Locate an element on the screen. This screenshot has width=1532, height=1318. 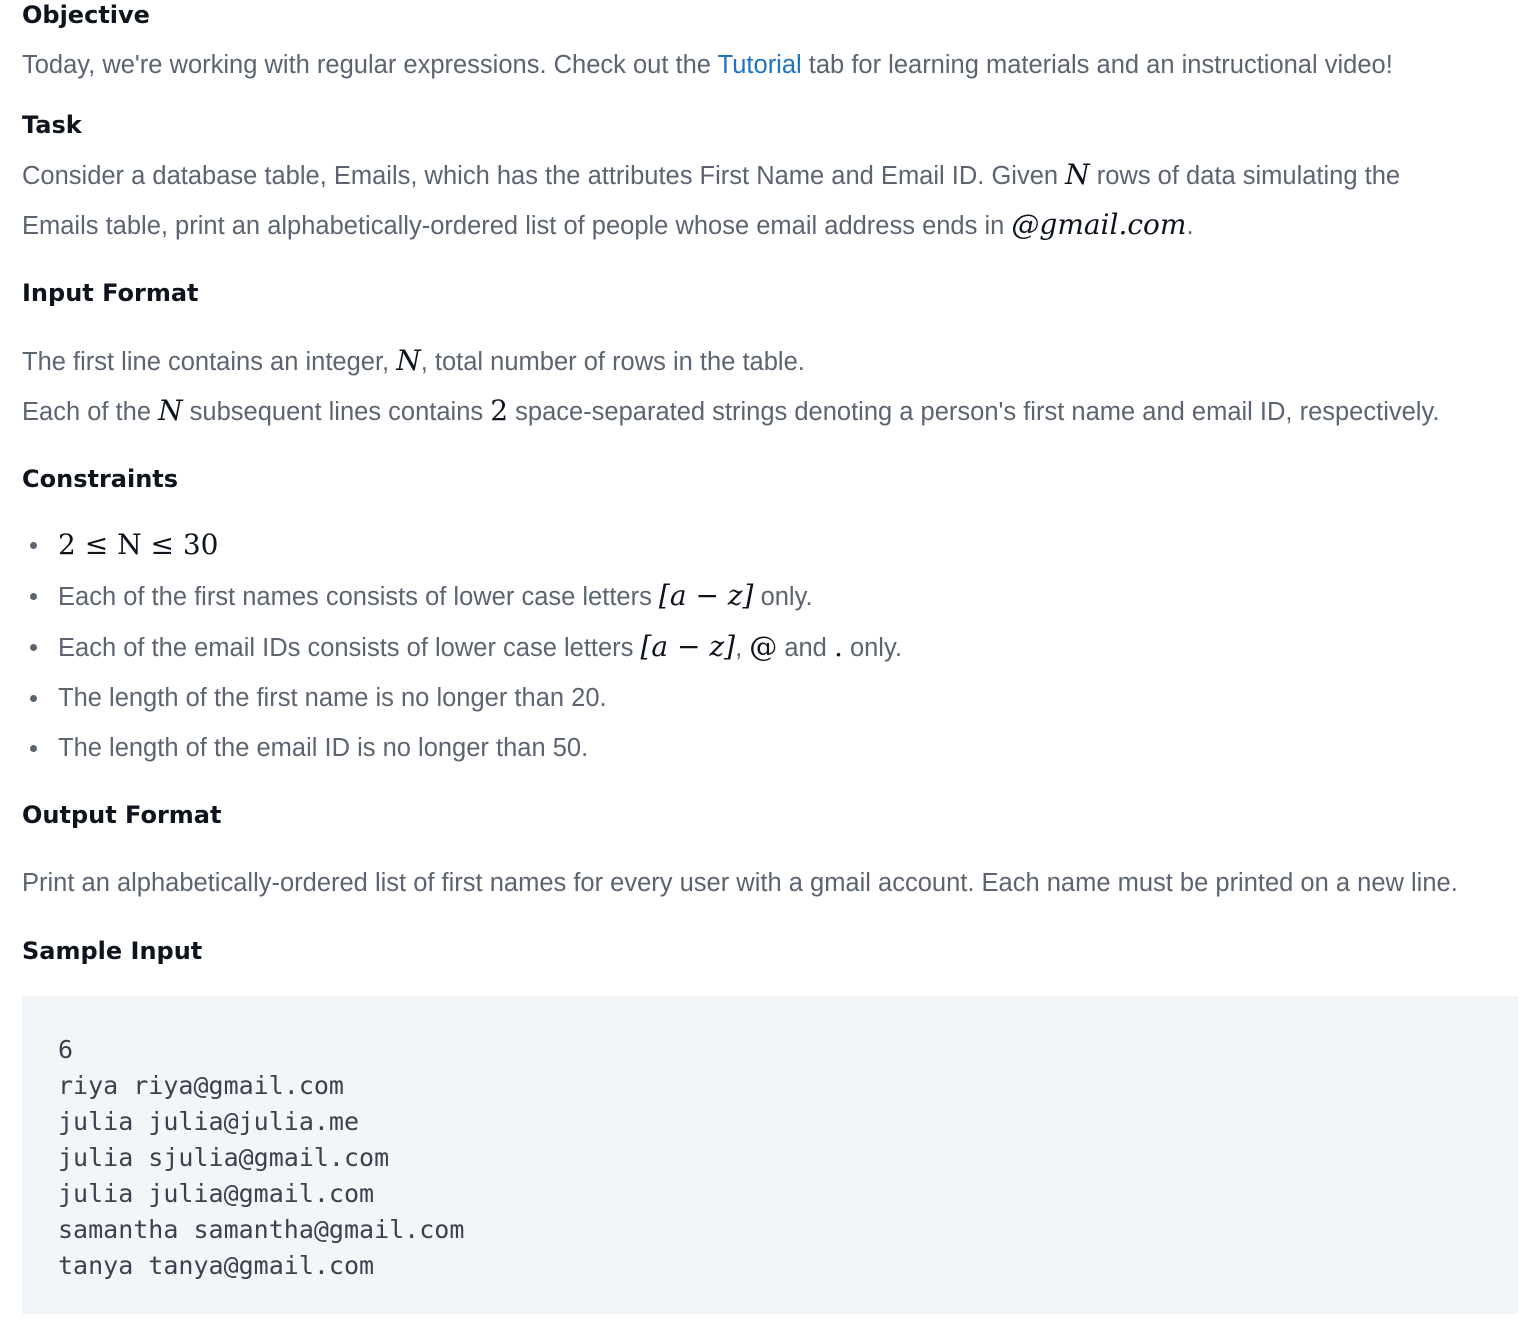
constraints-heading: Constraints is located at coordinates (100, 479).